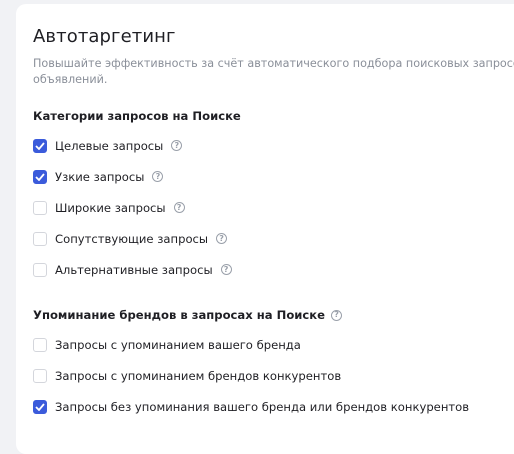 The height and width of the screenshot is (454, 514). What do you see at coordinates (273, 269) in the screenshot?
I see `checkbox-row-alternative-queries: Альтернативные запросы ?` at bounding box center [273, 269].